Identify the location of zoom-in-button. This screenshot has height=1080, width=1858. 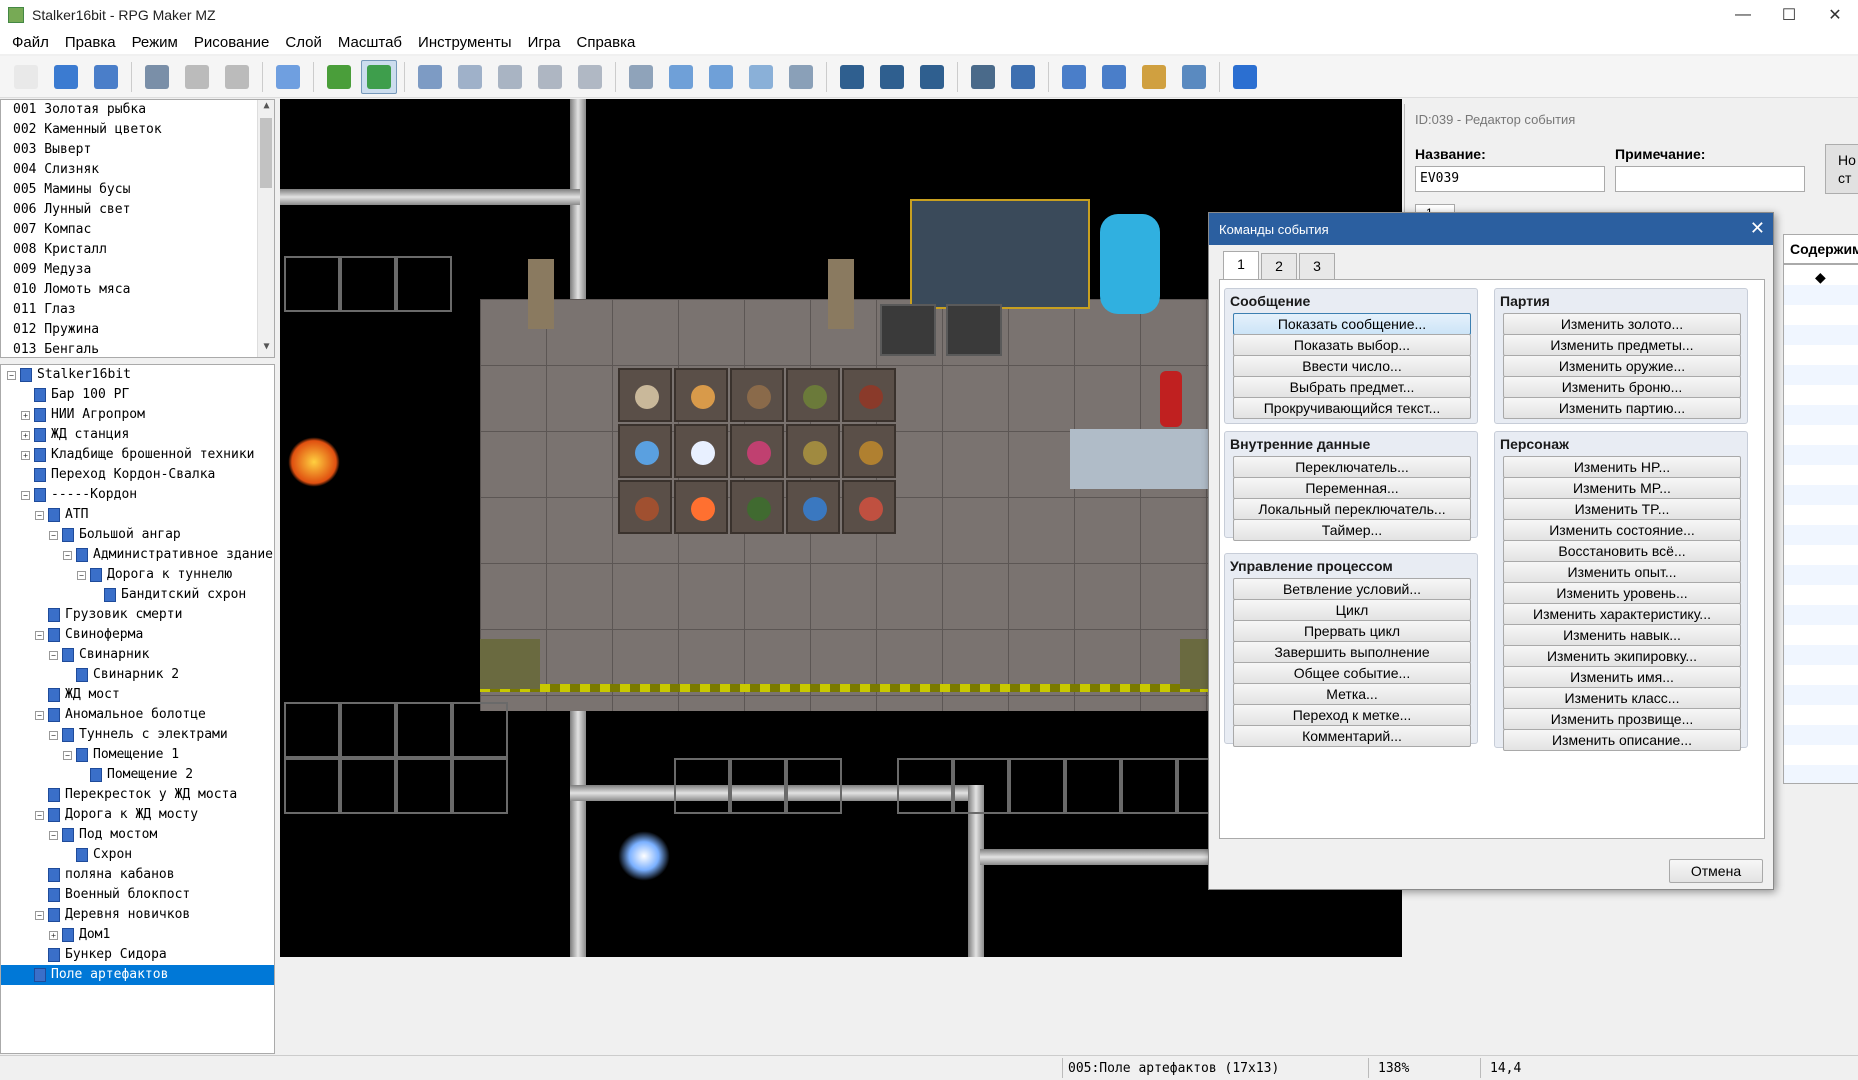
(852, 77).